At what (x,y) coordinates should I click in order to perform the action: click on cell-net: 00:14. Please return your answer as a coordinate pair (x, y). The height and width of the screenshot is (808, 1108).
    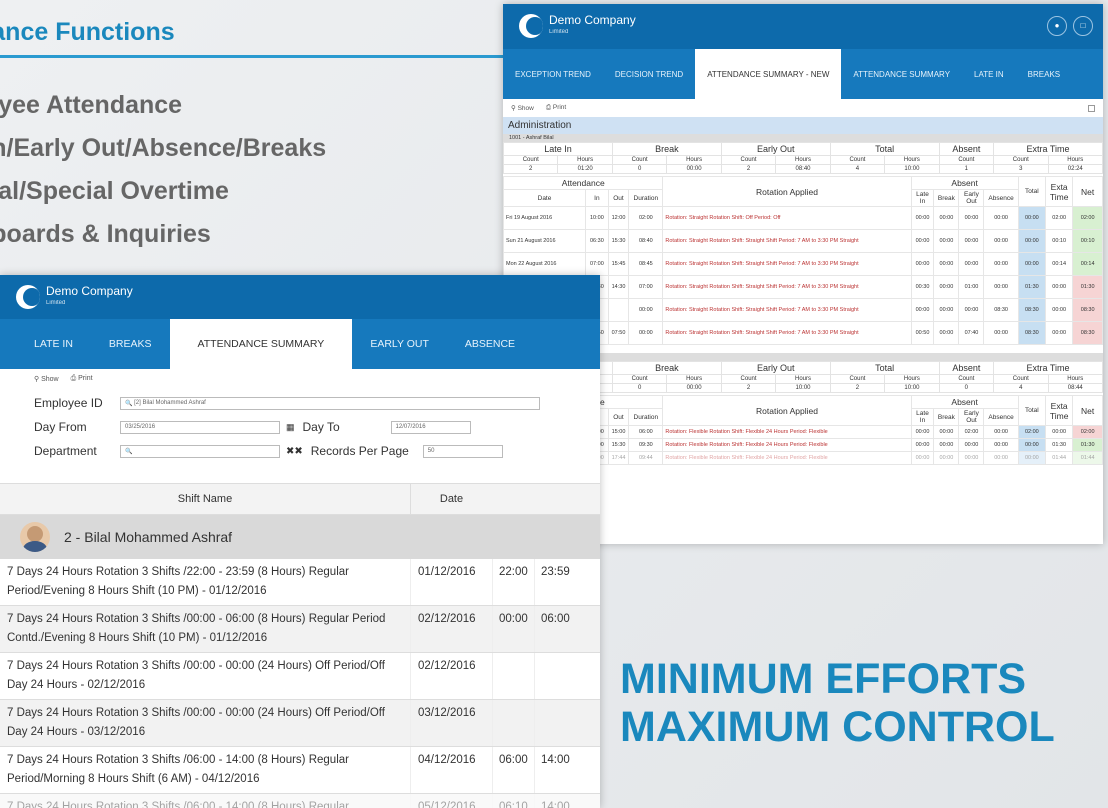
    Looking at the image, I should click on (1087, 264).